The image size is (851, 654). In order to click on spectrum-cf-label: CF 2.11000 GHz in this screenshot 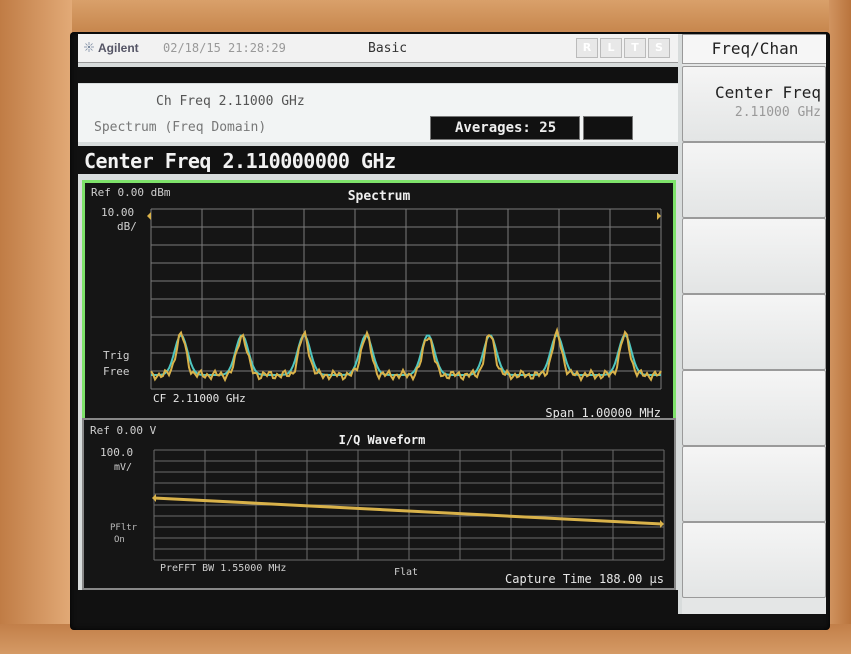, I will do `click(199, 398)`.